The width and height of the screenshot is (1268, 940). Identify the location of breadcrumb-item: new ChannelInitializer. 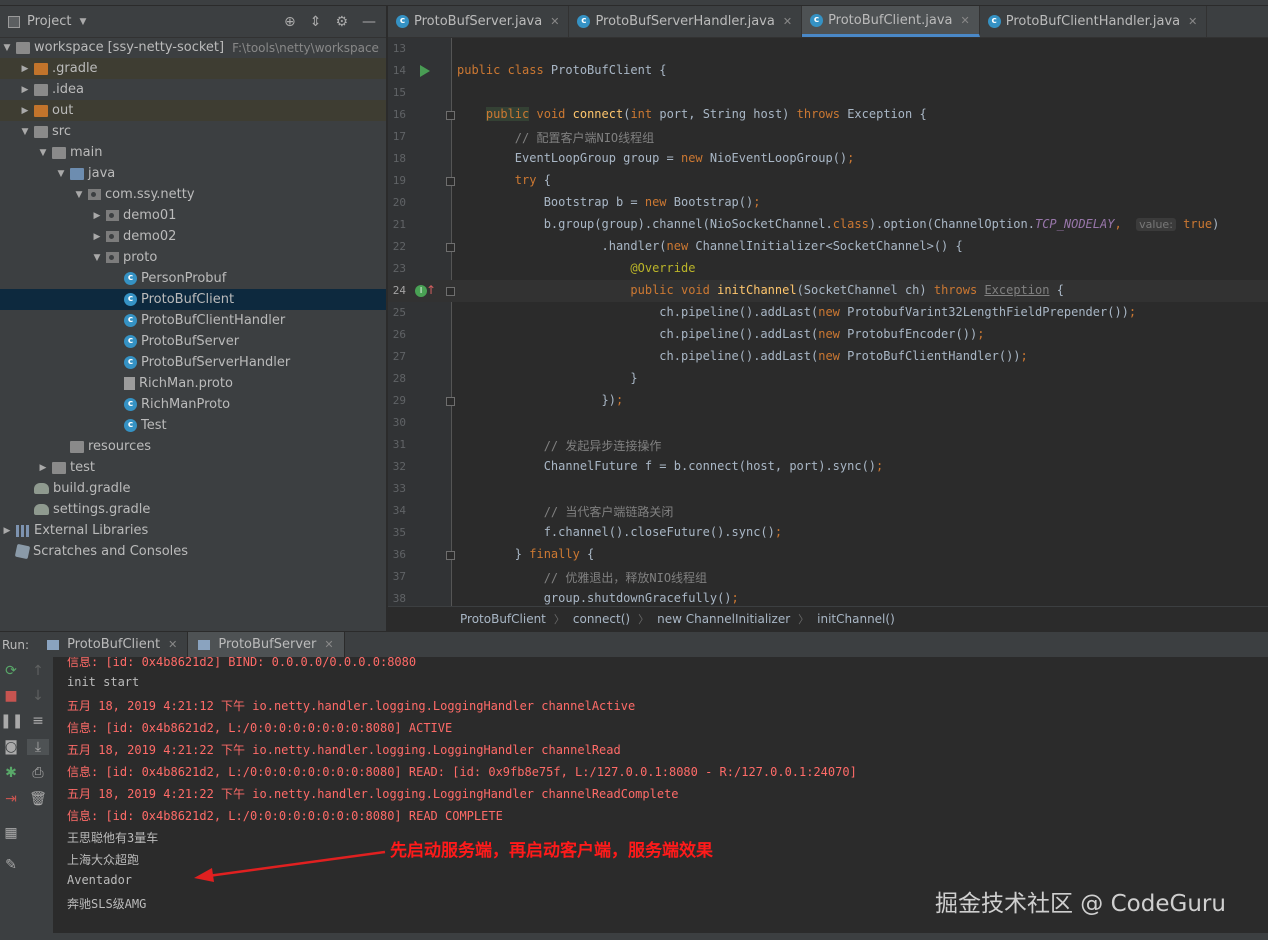
(723, 619).